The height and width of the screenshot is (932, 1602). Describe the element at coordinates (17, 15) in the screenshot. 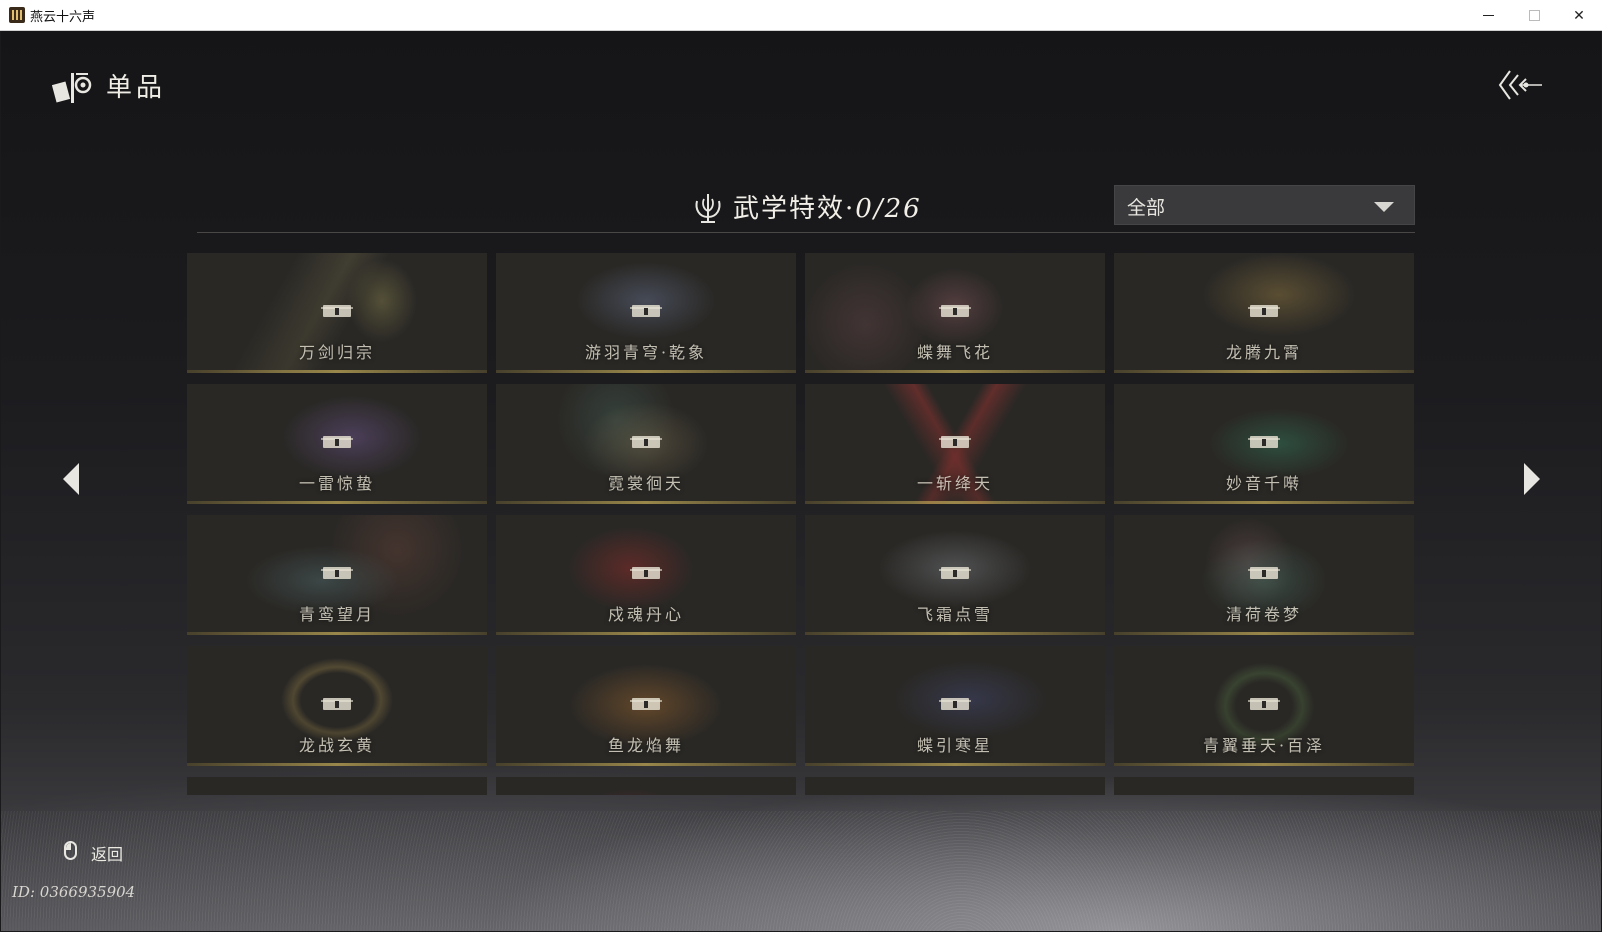

I see `app-icon` at that location.